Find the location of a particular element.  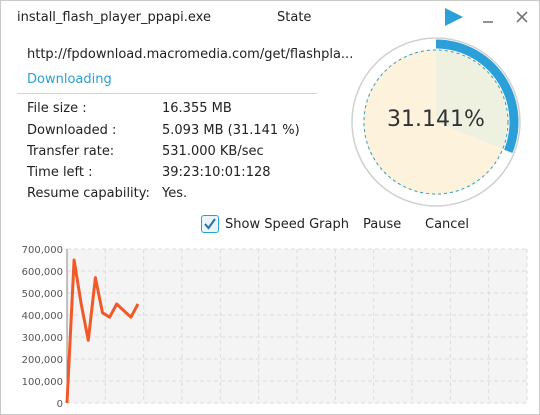

divider is located at coordinates (167, 93).